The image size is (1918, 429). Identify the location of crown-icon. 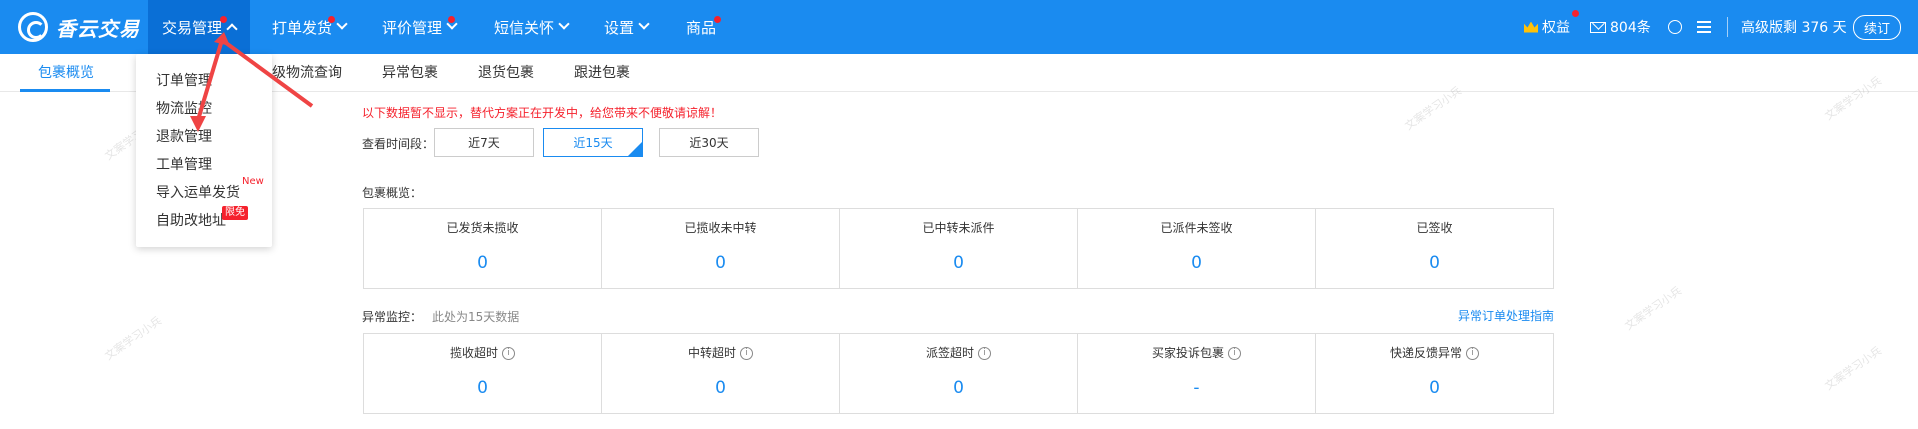
(1531, 27).